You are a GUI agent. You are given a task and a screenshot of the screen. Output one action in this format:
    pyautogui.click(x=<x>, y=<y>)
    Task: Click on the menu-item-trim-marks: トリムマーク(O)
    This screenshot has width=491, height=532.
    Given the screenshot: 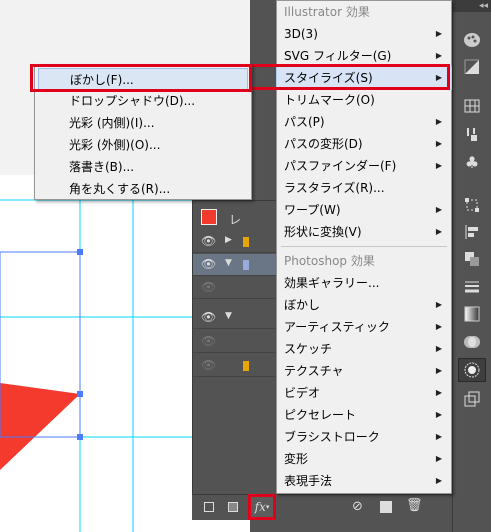 What is the action you would take?
    pyautogui.click(x=364, y=100)
    